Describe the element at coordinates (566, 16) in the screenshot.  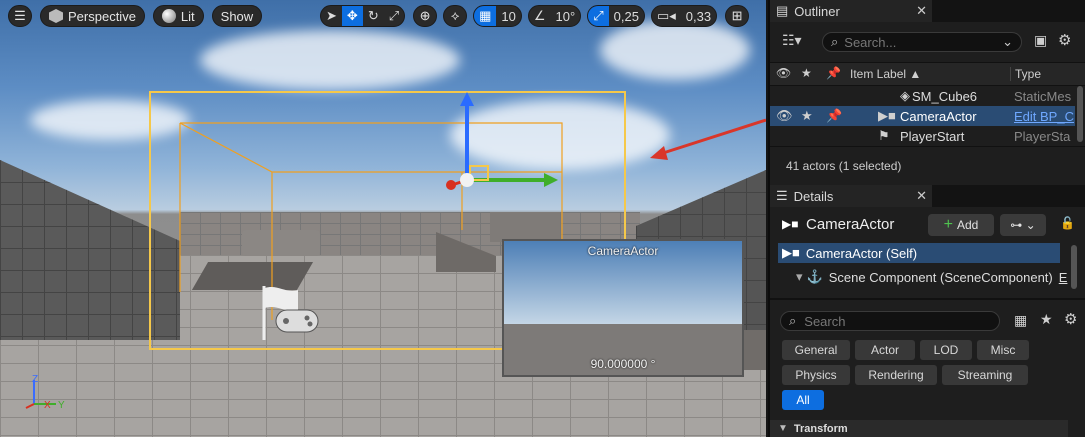
I see `angle-snap-value: 10°` at that location.